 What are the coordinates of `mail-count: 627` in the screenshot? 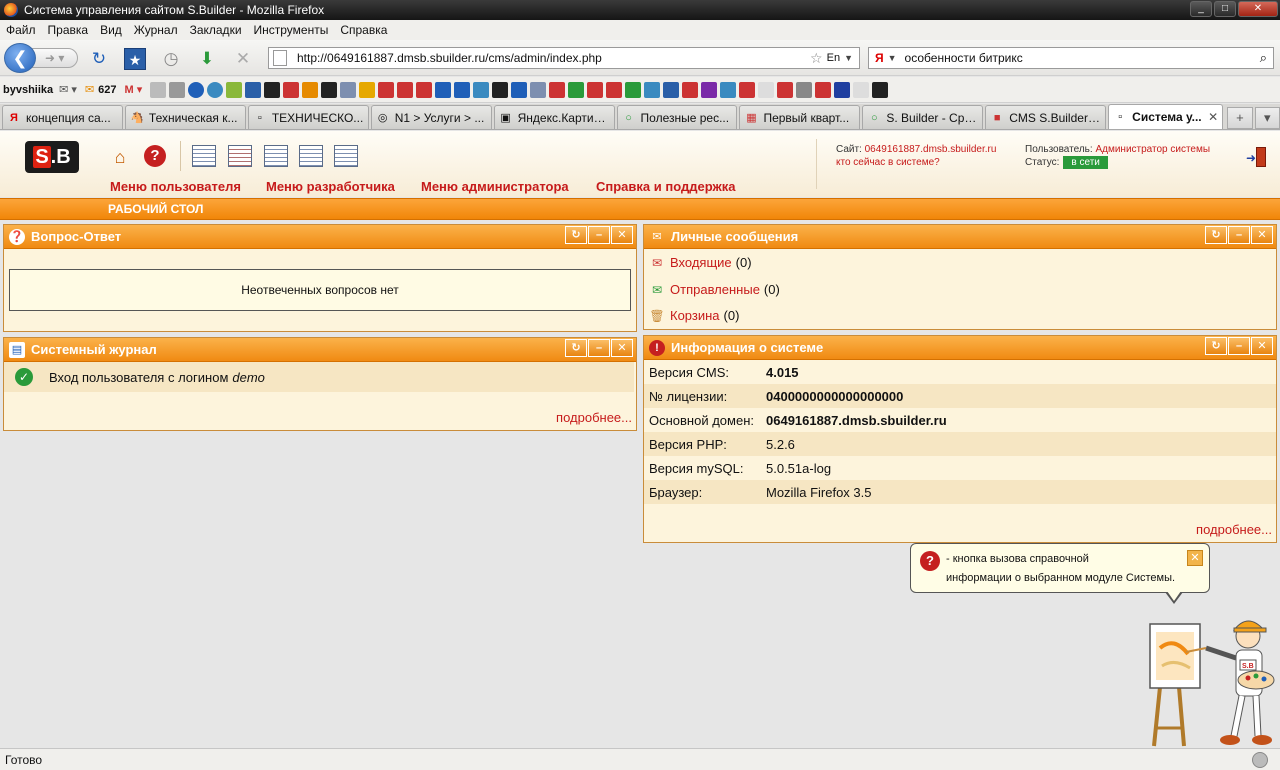 It's located at (107, 90).